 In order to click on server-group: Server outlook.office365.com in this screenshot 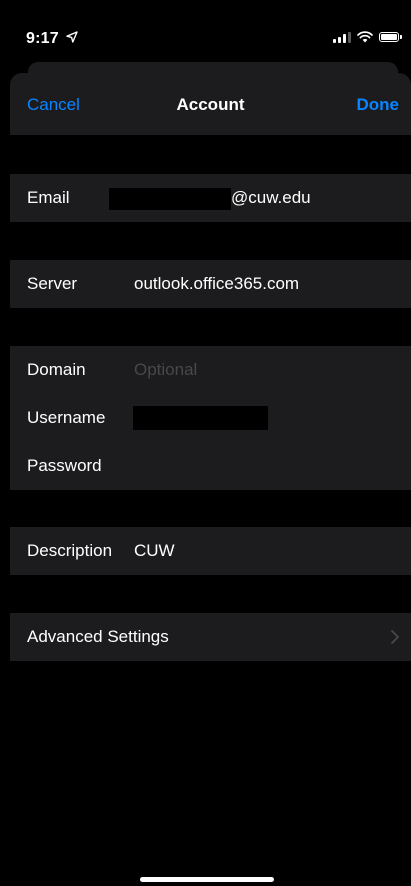, I will do `click(210, 284)`.